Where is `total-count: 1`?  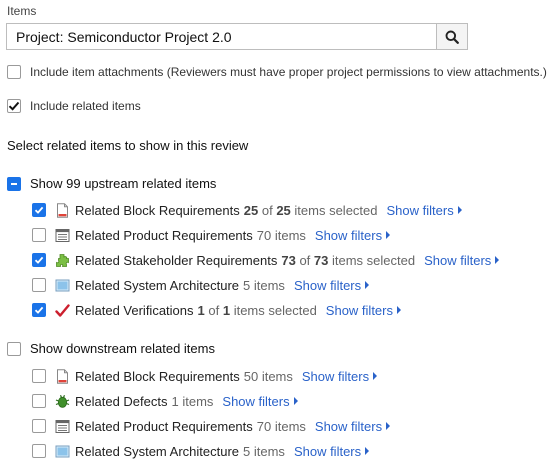 total-count: 1 is located at coordinates (226, 310).